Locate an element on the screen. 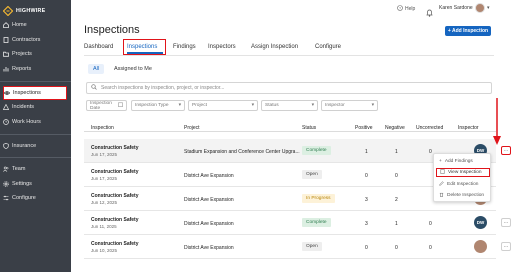 Image resolution: width=512 pixels, height=272 pixels. menu-item-label: Edit Inspection is located at coordinates (463, 184).